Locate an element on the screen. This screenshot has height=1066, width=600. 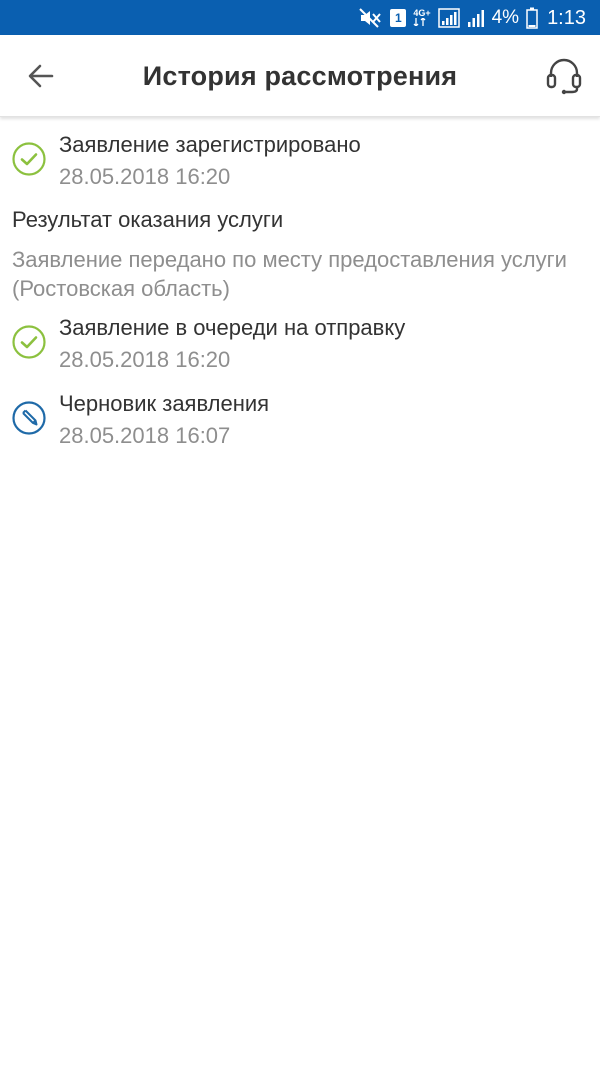
network-label: 4G+ is located at coordinates (422, 13).